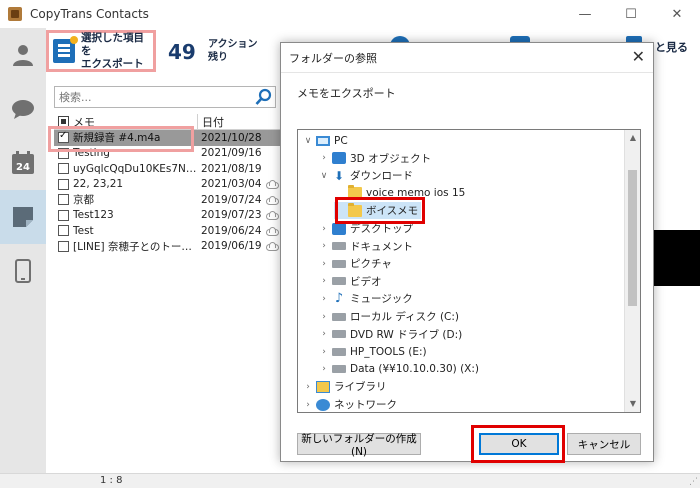  What do you see at coordinates (519, 444) in the screenshot?
I see `ok-button: OK` at bounding box center [519, 444].